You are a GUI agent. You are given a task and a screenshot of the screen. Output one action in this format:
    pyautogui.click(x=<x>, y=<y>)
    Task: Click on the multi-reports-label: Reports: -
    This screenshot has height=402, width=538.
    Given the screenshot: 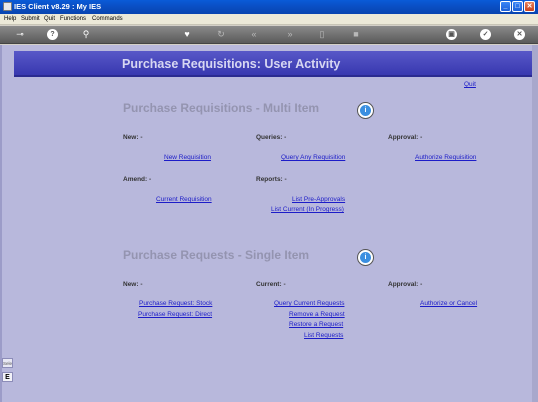 What is the action you would take?
    pyautogui.click(x=271, y=179)
    